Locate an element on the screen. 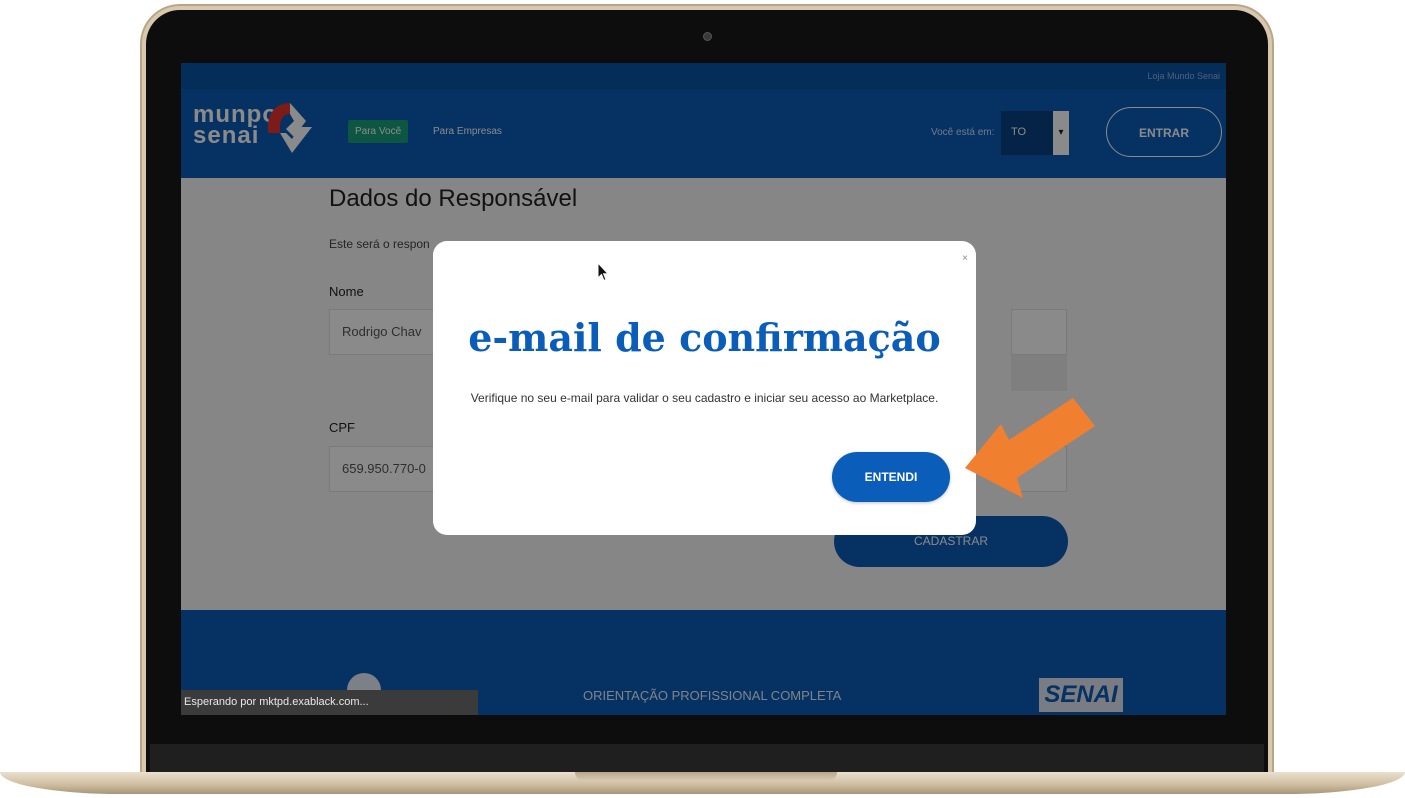 The image size is (1405, 798). camera-icon is located at coordinates (707, 36).